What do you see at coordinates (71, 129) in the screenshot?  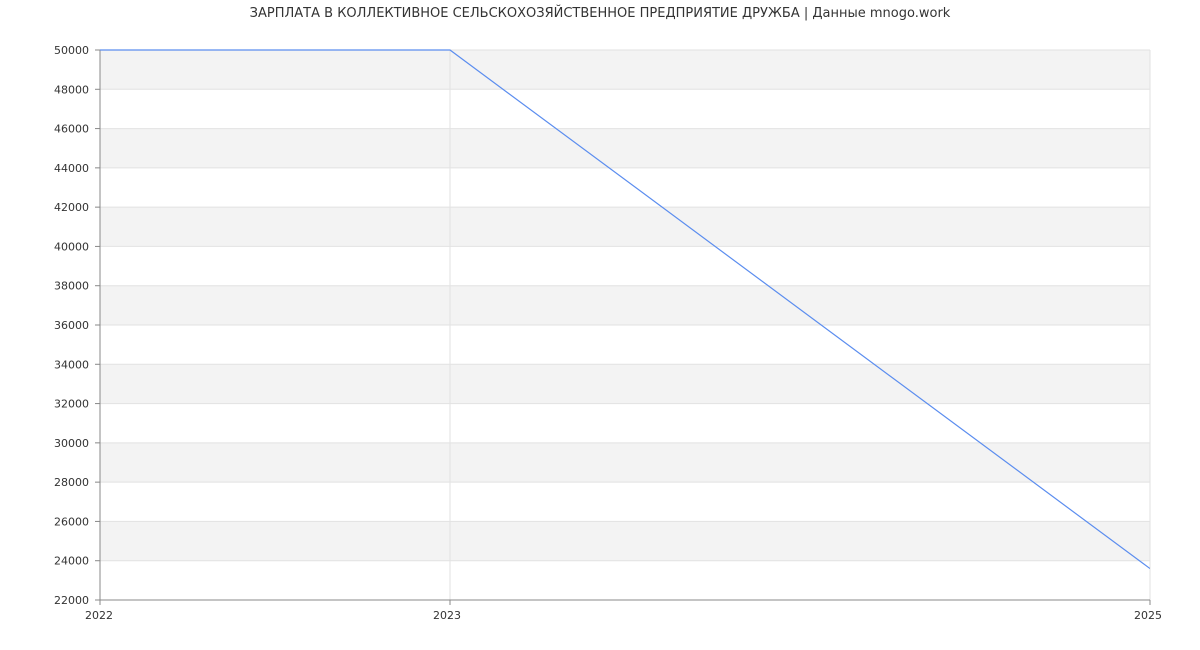 I see `y-tick-label: 46000` at bounding box center [71, 129].